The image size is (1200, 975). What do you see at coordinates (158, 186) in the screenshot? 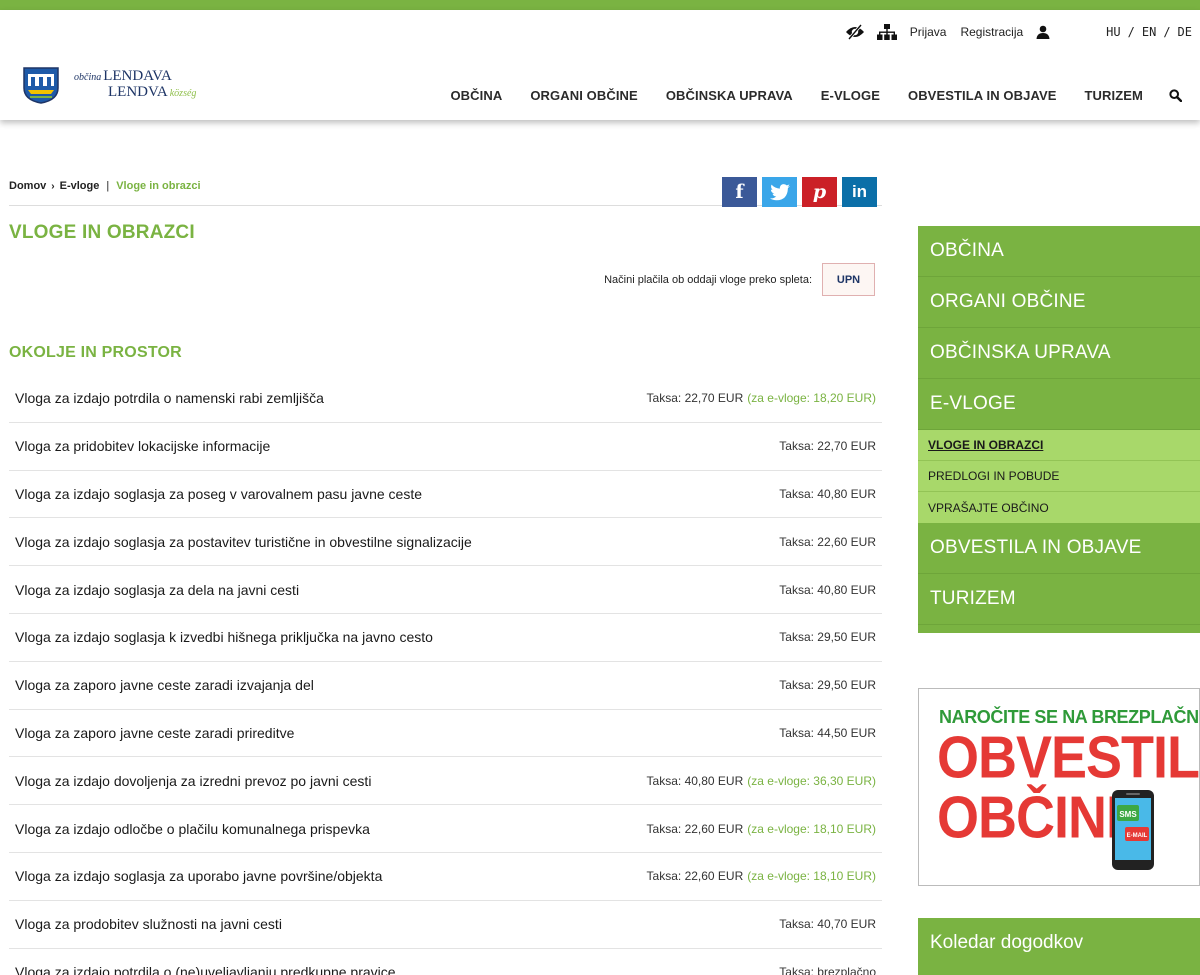
I see `breadcrumb-current: Vloge in obrazci` at bounding box center [158, 186].